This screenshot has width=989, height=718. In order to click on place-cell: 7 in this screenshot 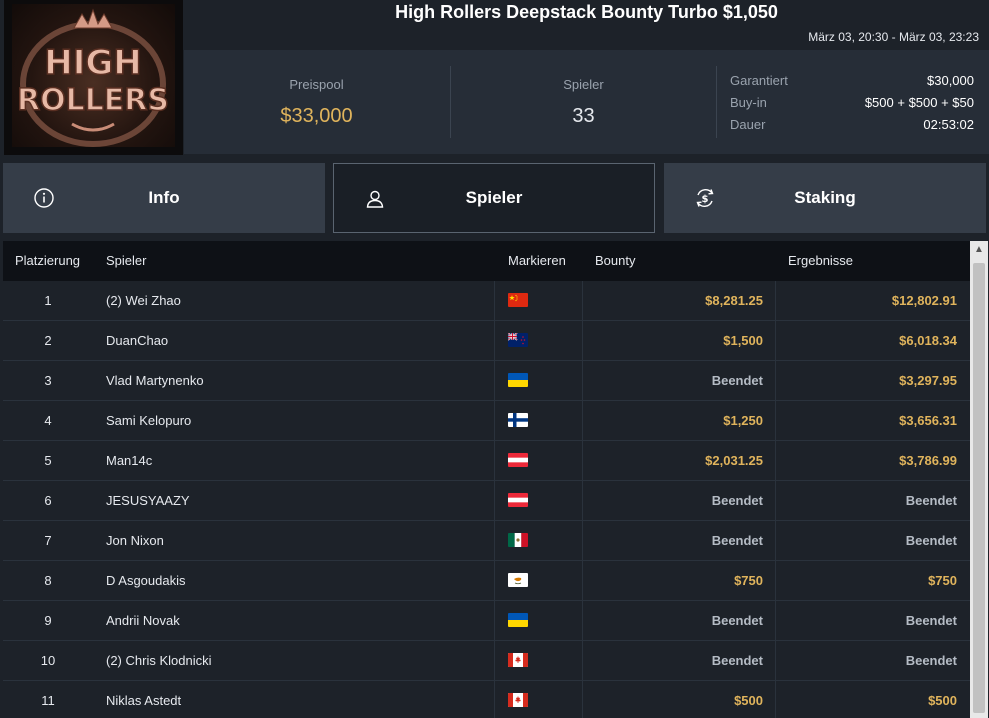, I will do `click(48, 540)`.